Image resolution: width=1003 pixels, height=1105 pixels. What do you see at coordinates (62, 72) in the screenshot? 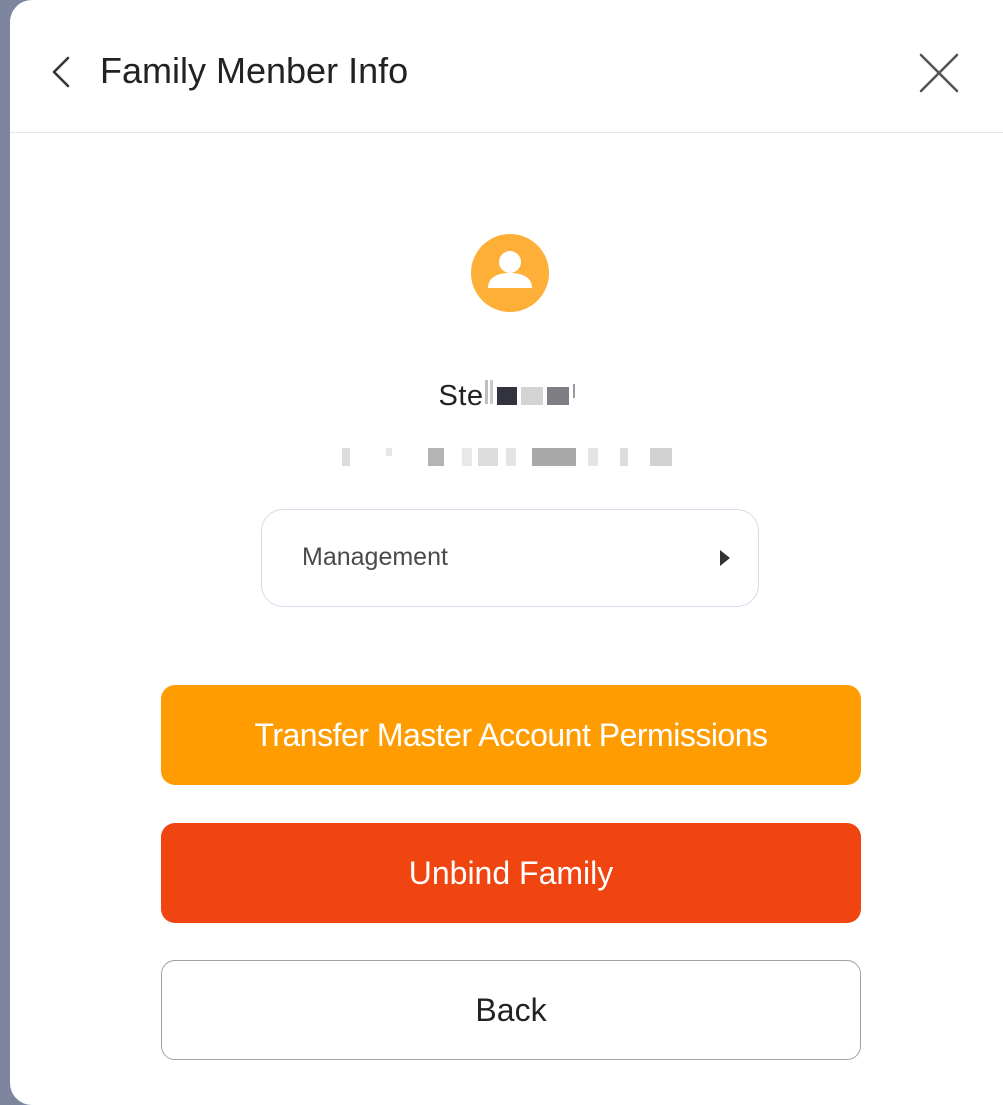
I see `chevron-left-icon` at bounding box center [62, 72].